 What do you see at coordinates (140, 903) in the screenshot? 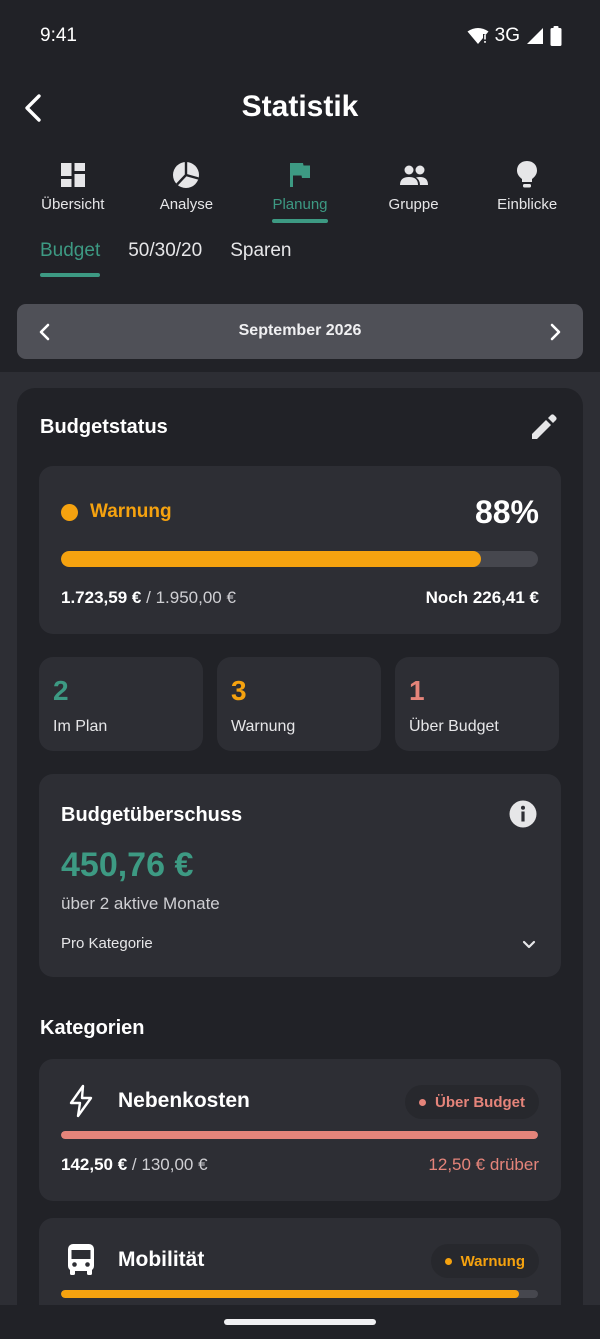
I see `surplus-subtitle: über 2 aktive Monate` at bounding box center [140, 903].